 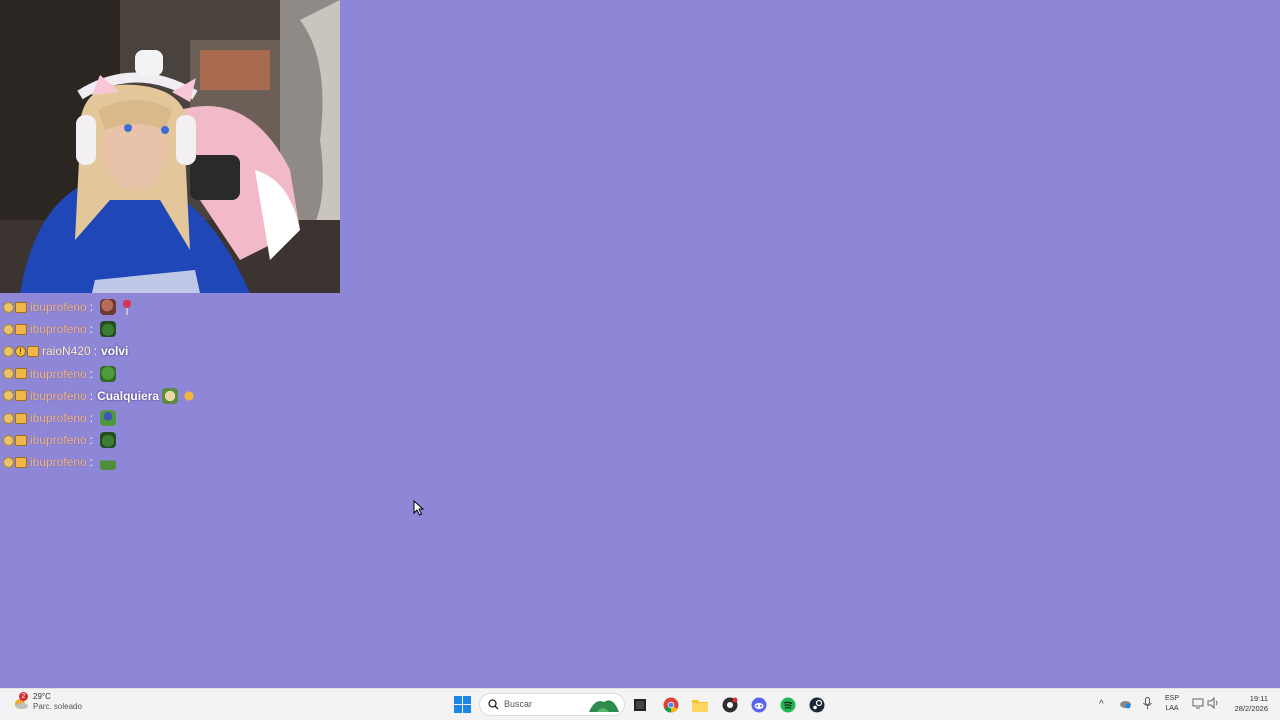 I want to click on chat-message: ibuprofeno: Cualquiera, so click(x=168, y=396).